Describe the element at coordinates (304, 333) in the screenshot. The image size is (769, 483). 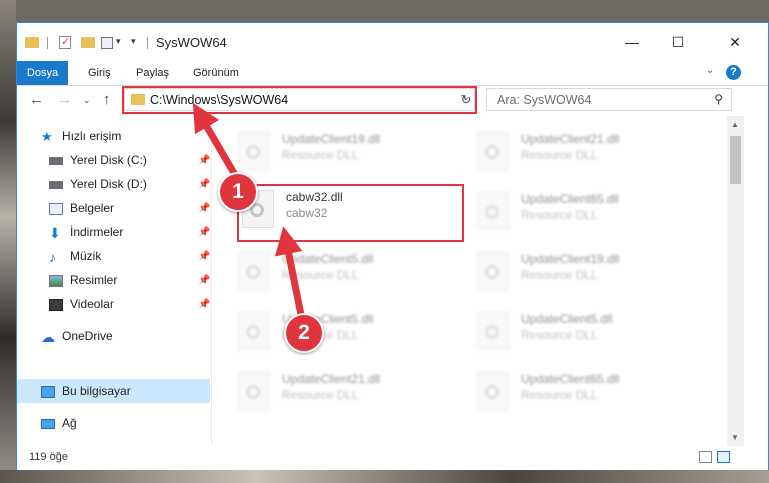
I see `step-badge-2: 2` at that location.